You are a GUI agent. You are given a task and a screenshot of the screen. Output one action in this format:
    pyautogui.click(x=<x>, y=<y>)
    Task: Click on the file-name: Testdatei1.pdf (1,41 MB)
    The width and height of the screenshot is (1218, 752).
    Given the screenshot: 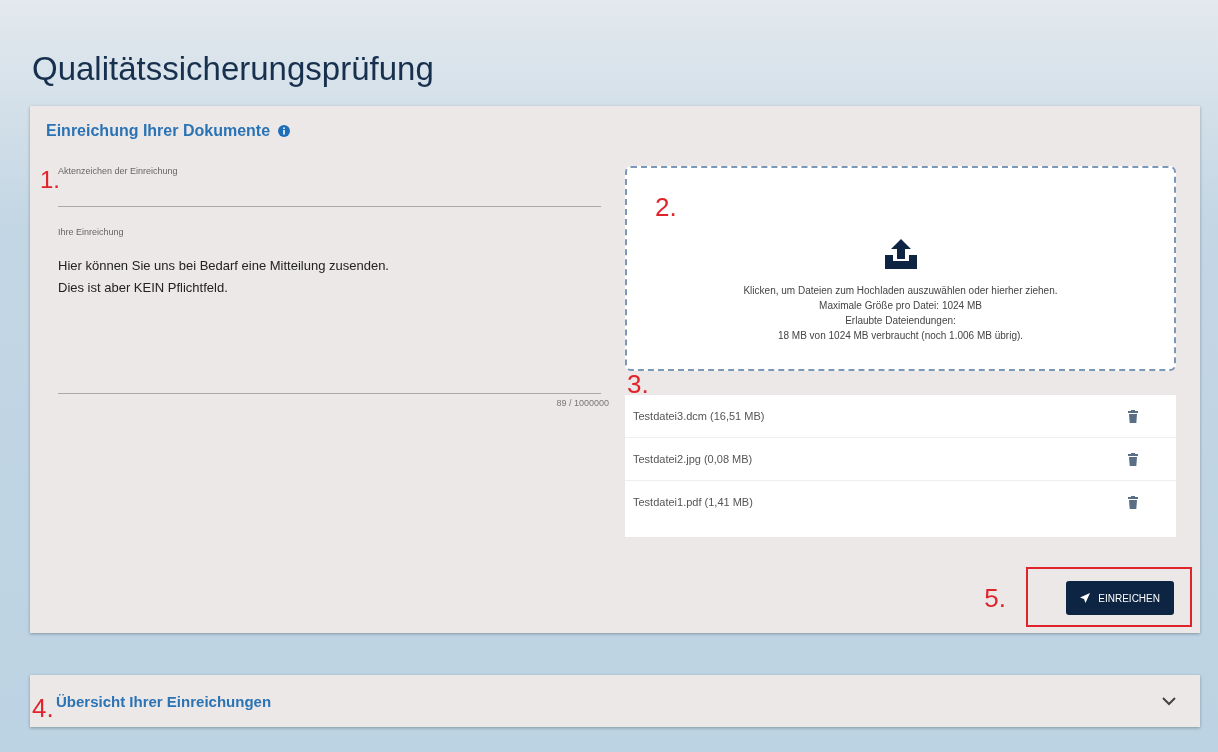 What is the action you would take?
    pyautogui.click(x=693, y=502)
    